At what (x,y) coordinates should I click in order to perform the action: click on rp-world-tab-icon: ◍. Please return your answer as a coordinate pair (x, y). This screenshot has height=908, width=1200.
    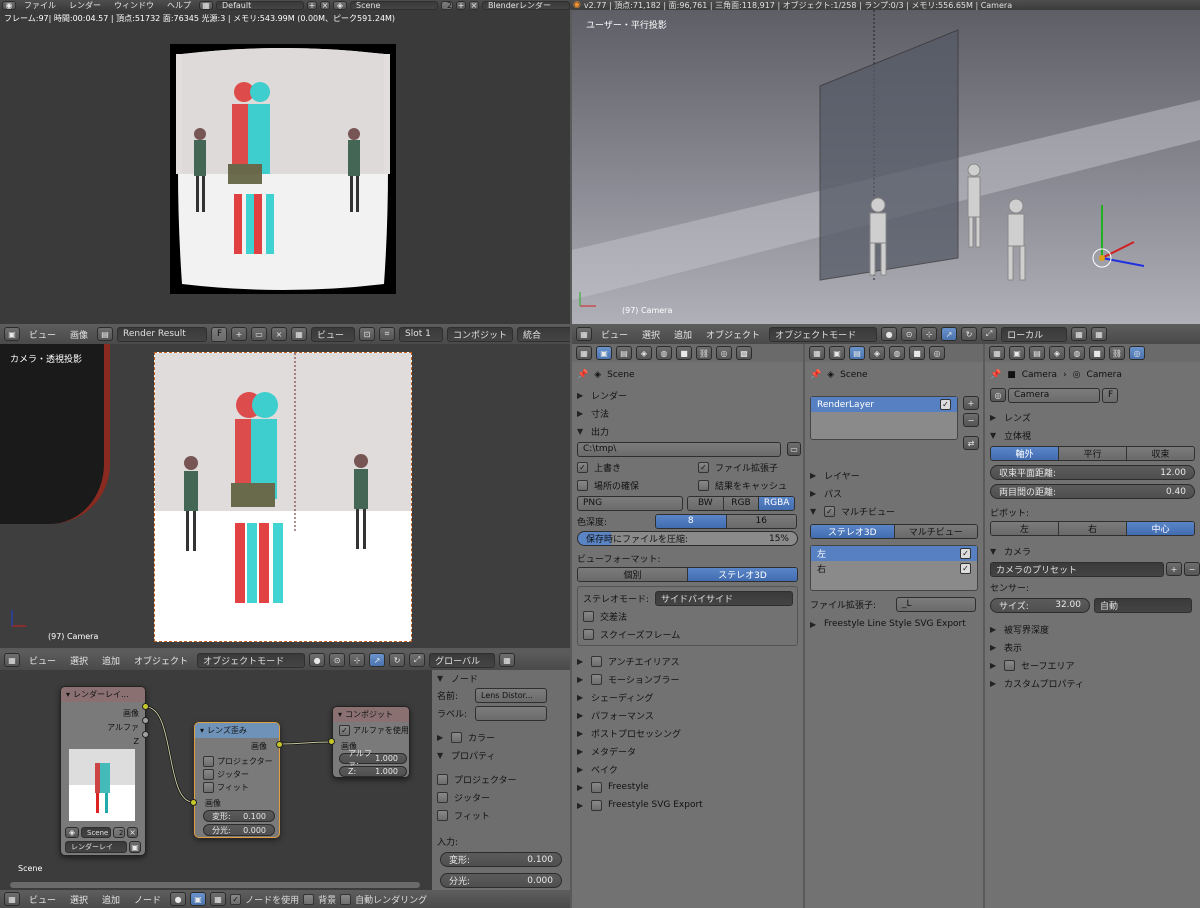
    Looking at the image, I should click on (664, 353).